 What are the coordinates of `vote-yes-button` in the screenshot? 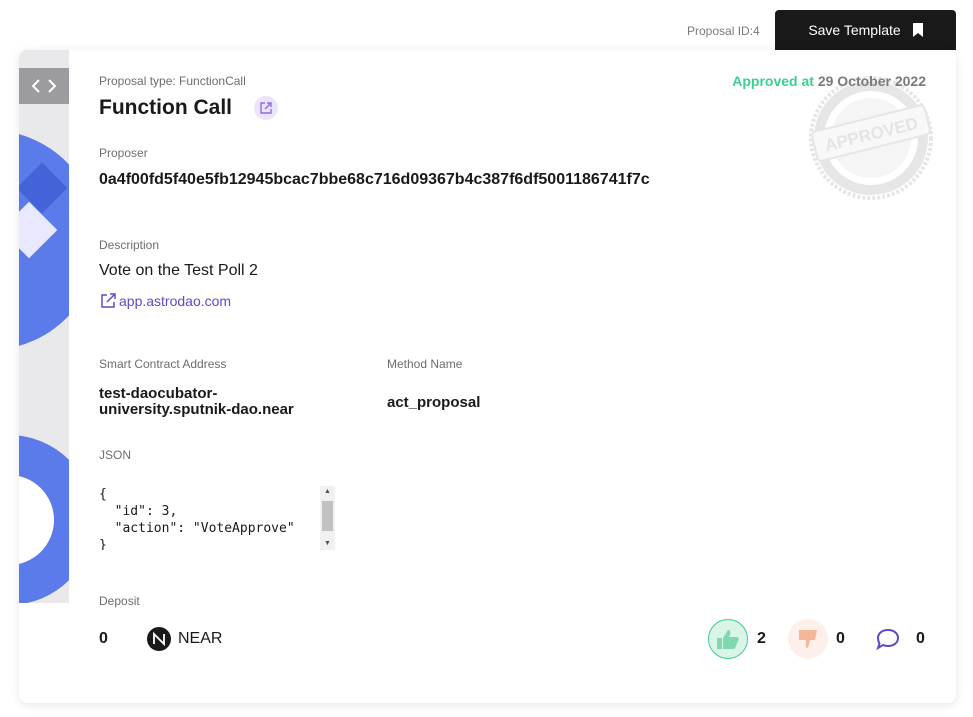 It's located at (728, 639).